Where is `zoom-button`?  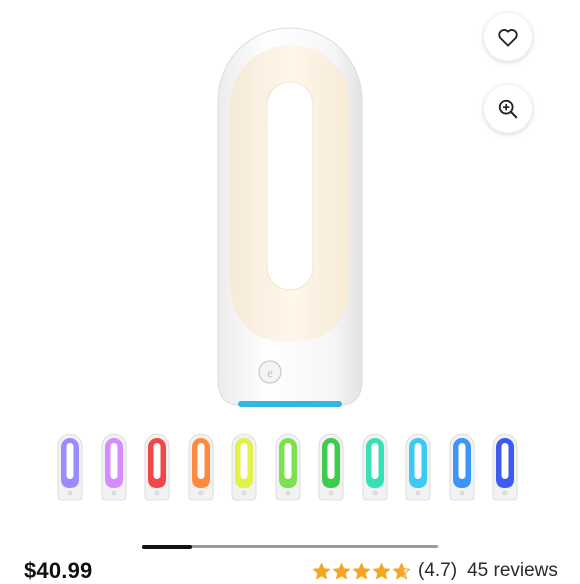
zoom-button is located at coordinates (508, 109).